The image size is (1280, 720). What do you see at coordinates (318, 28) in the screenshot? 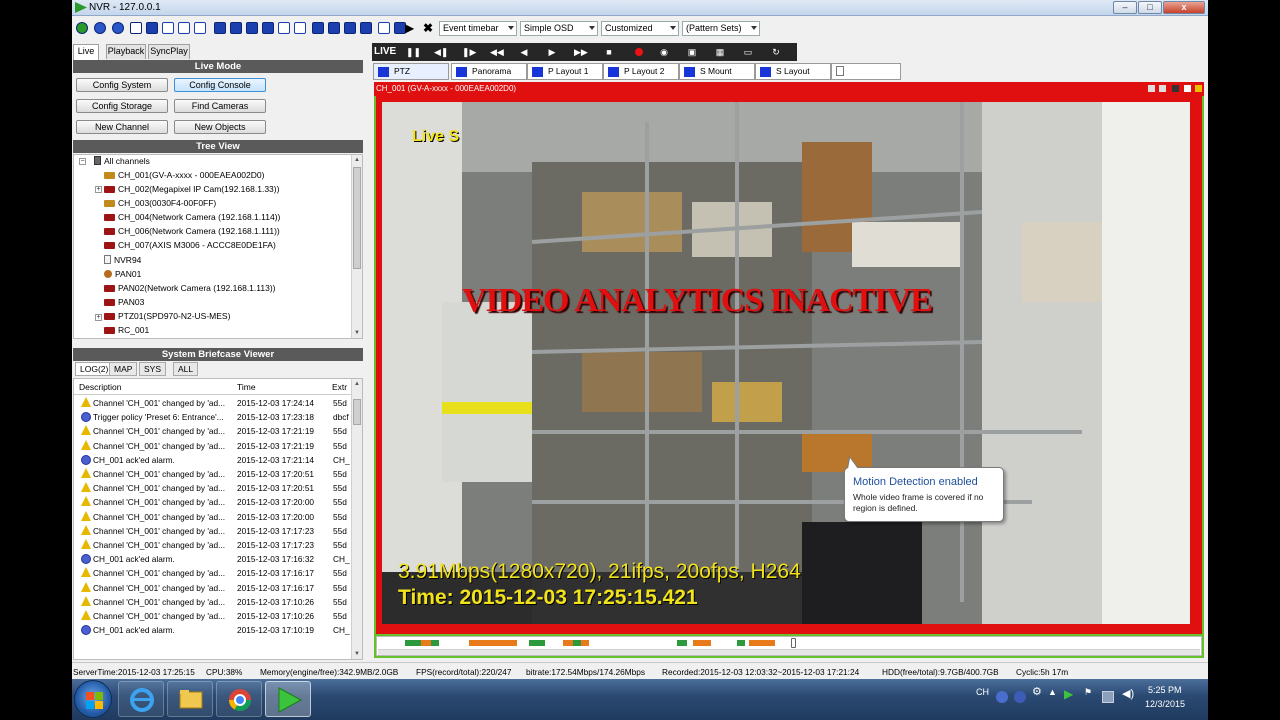
I see `layout-custom-a-icon` at bounding box center [318, 28].